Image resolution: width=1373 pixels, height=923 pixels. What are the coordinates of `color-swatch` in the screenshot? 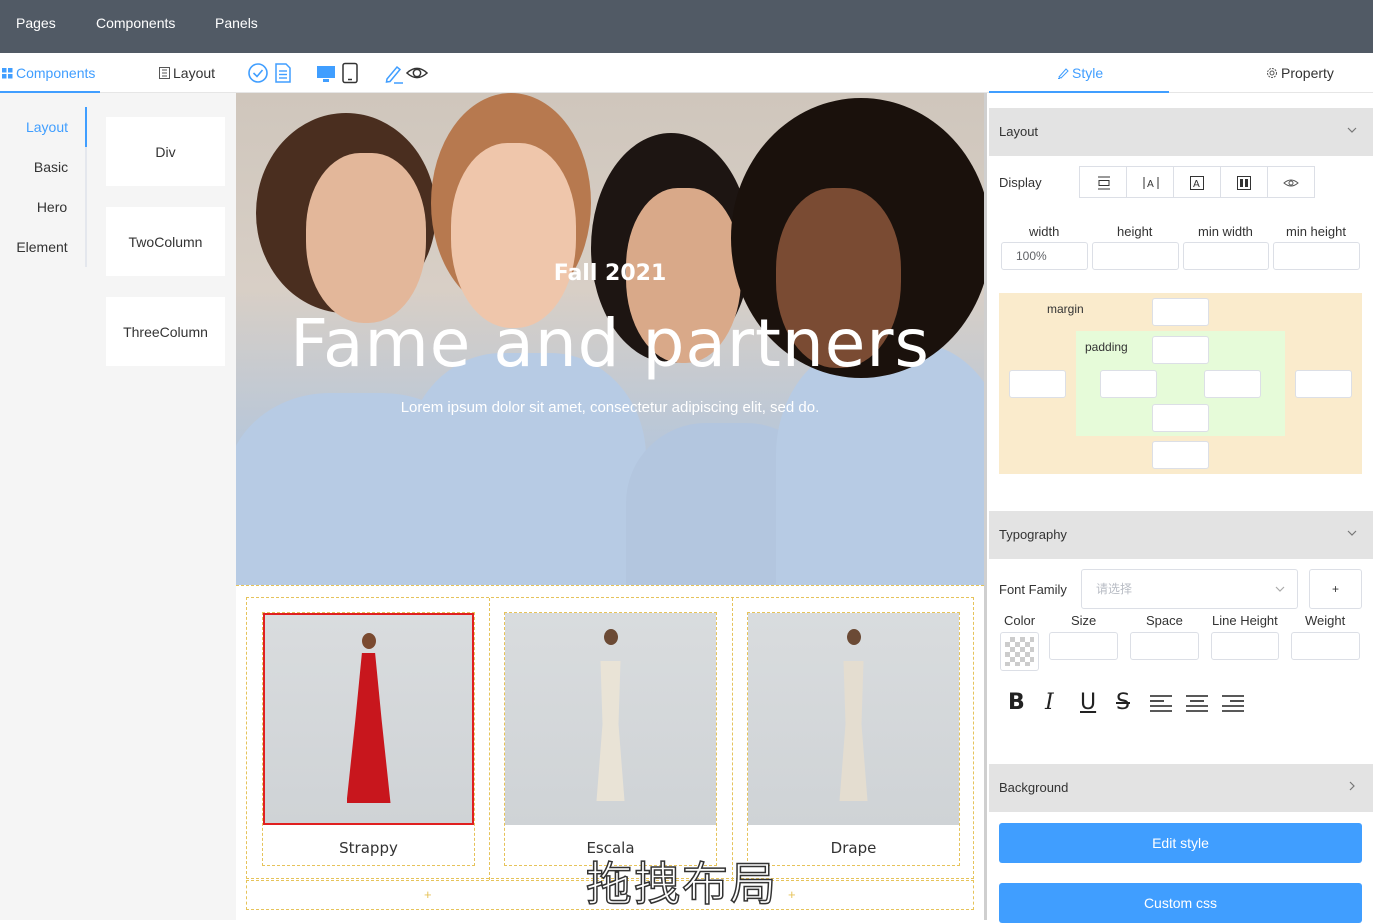 It's located at (1019, 651).